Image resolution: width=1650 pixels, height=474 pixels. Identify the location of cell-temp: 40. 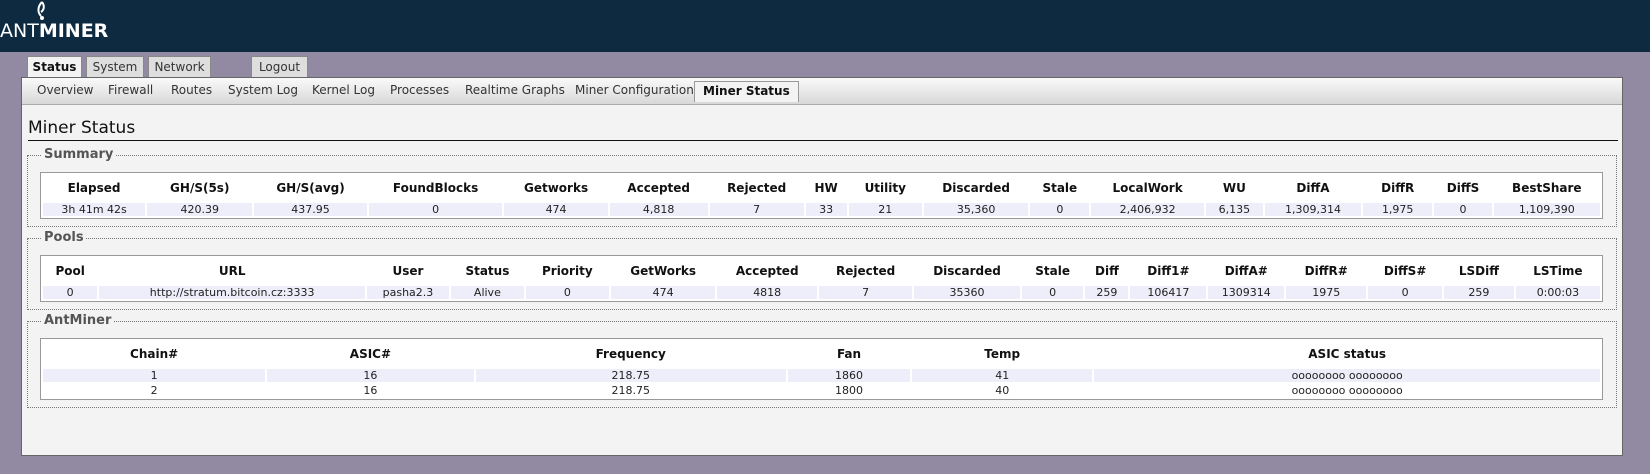
(1002, 390).